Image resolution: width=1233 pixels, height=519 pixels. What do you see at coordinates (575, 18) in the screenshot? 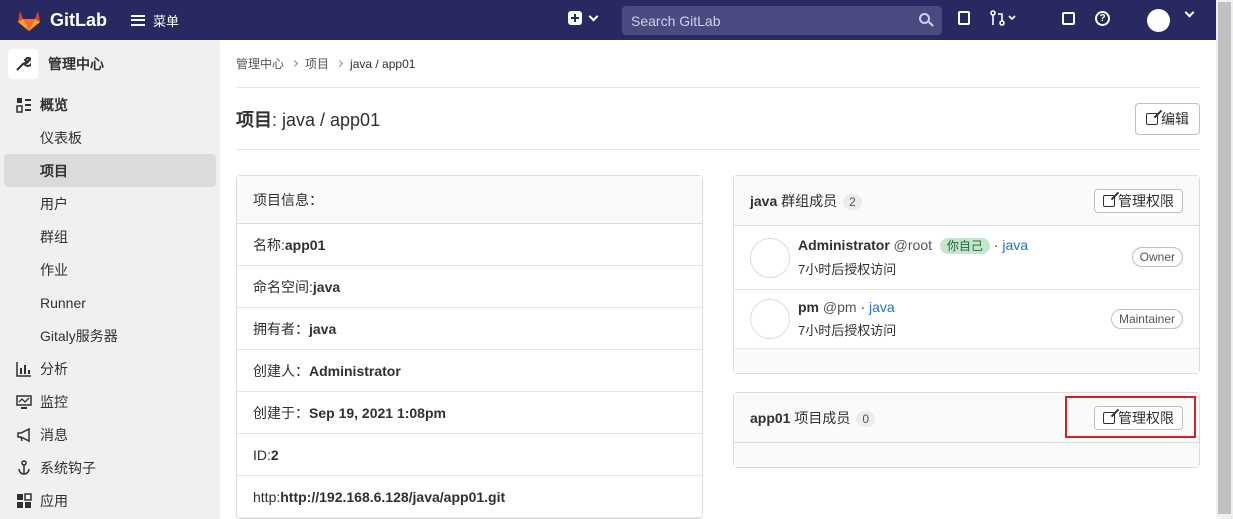
I see `plus-square-icon` at bounding box center [575, 18].